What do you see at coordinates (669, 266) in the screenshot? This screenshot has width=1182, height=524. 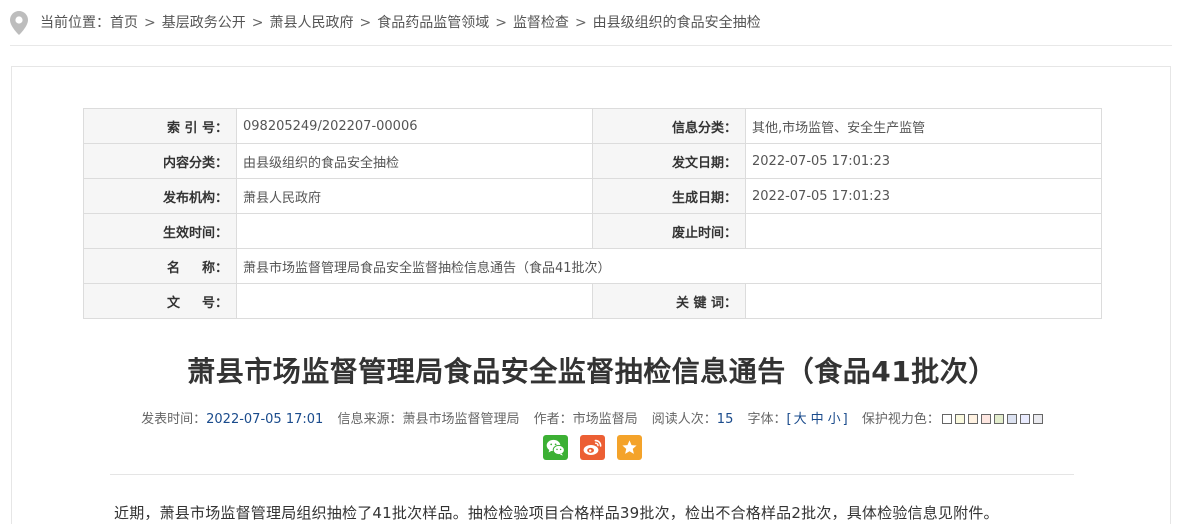 I see `name-value: 萧县市场监督管理局食品安全监督抽检信息通告（食品41批次）` at bounding box center [669, 266].